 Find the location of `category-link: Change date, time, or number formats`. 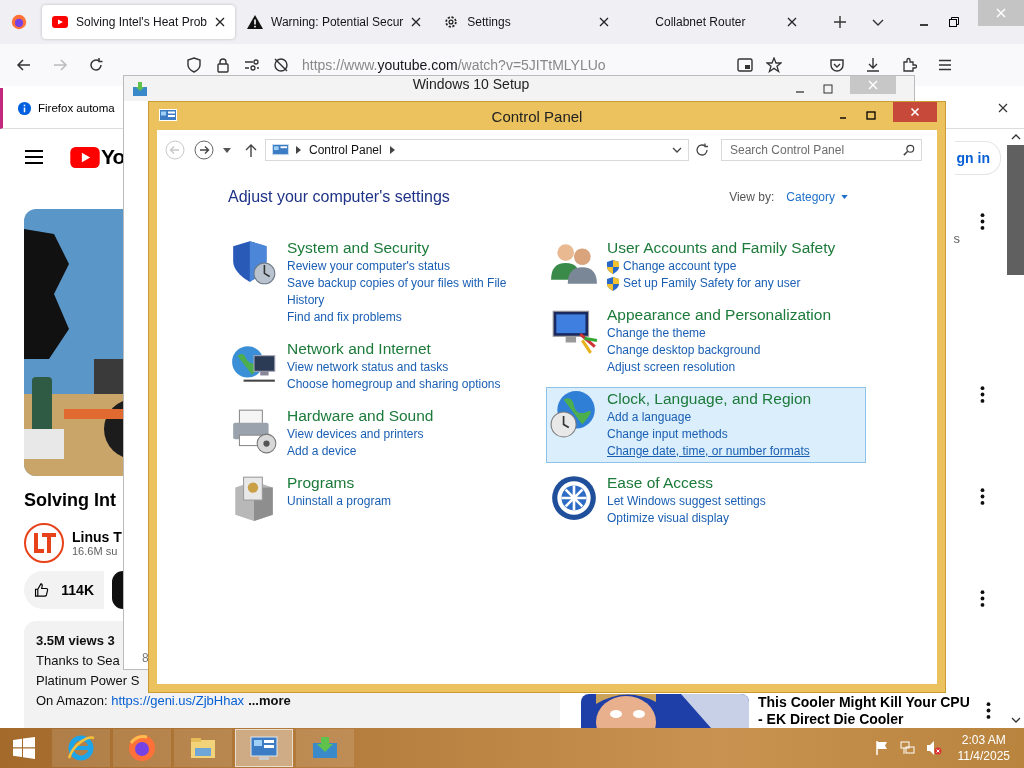

category-link: Change date, time, or number formats is located at coordinates (708, 451).